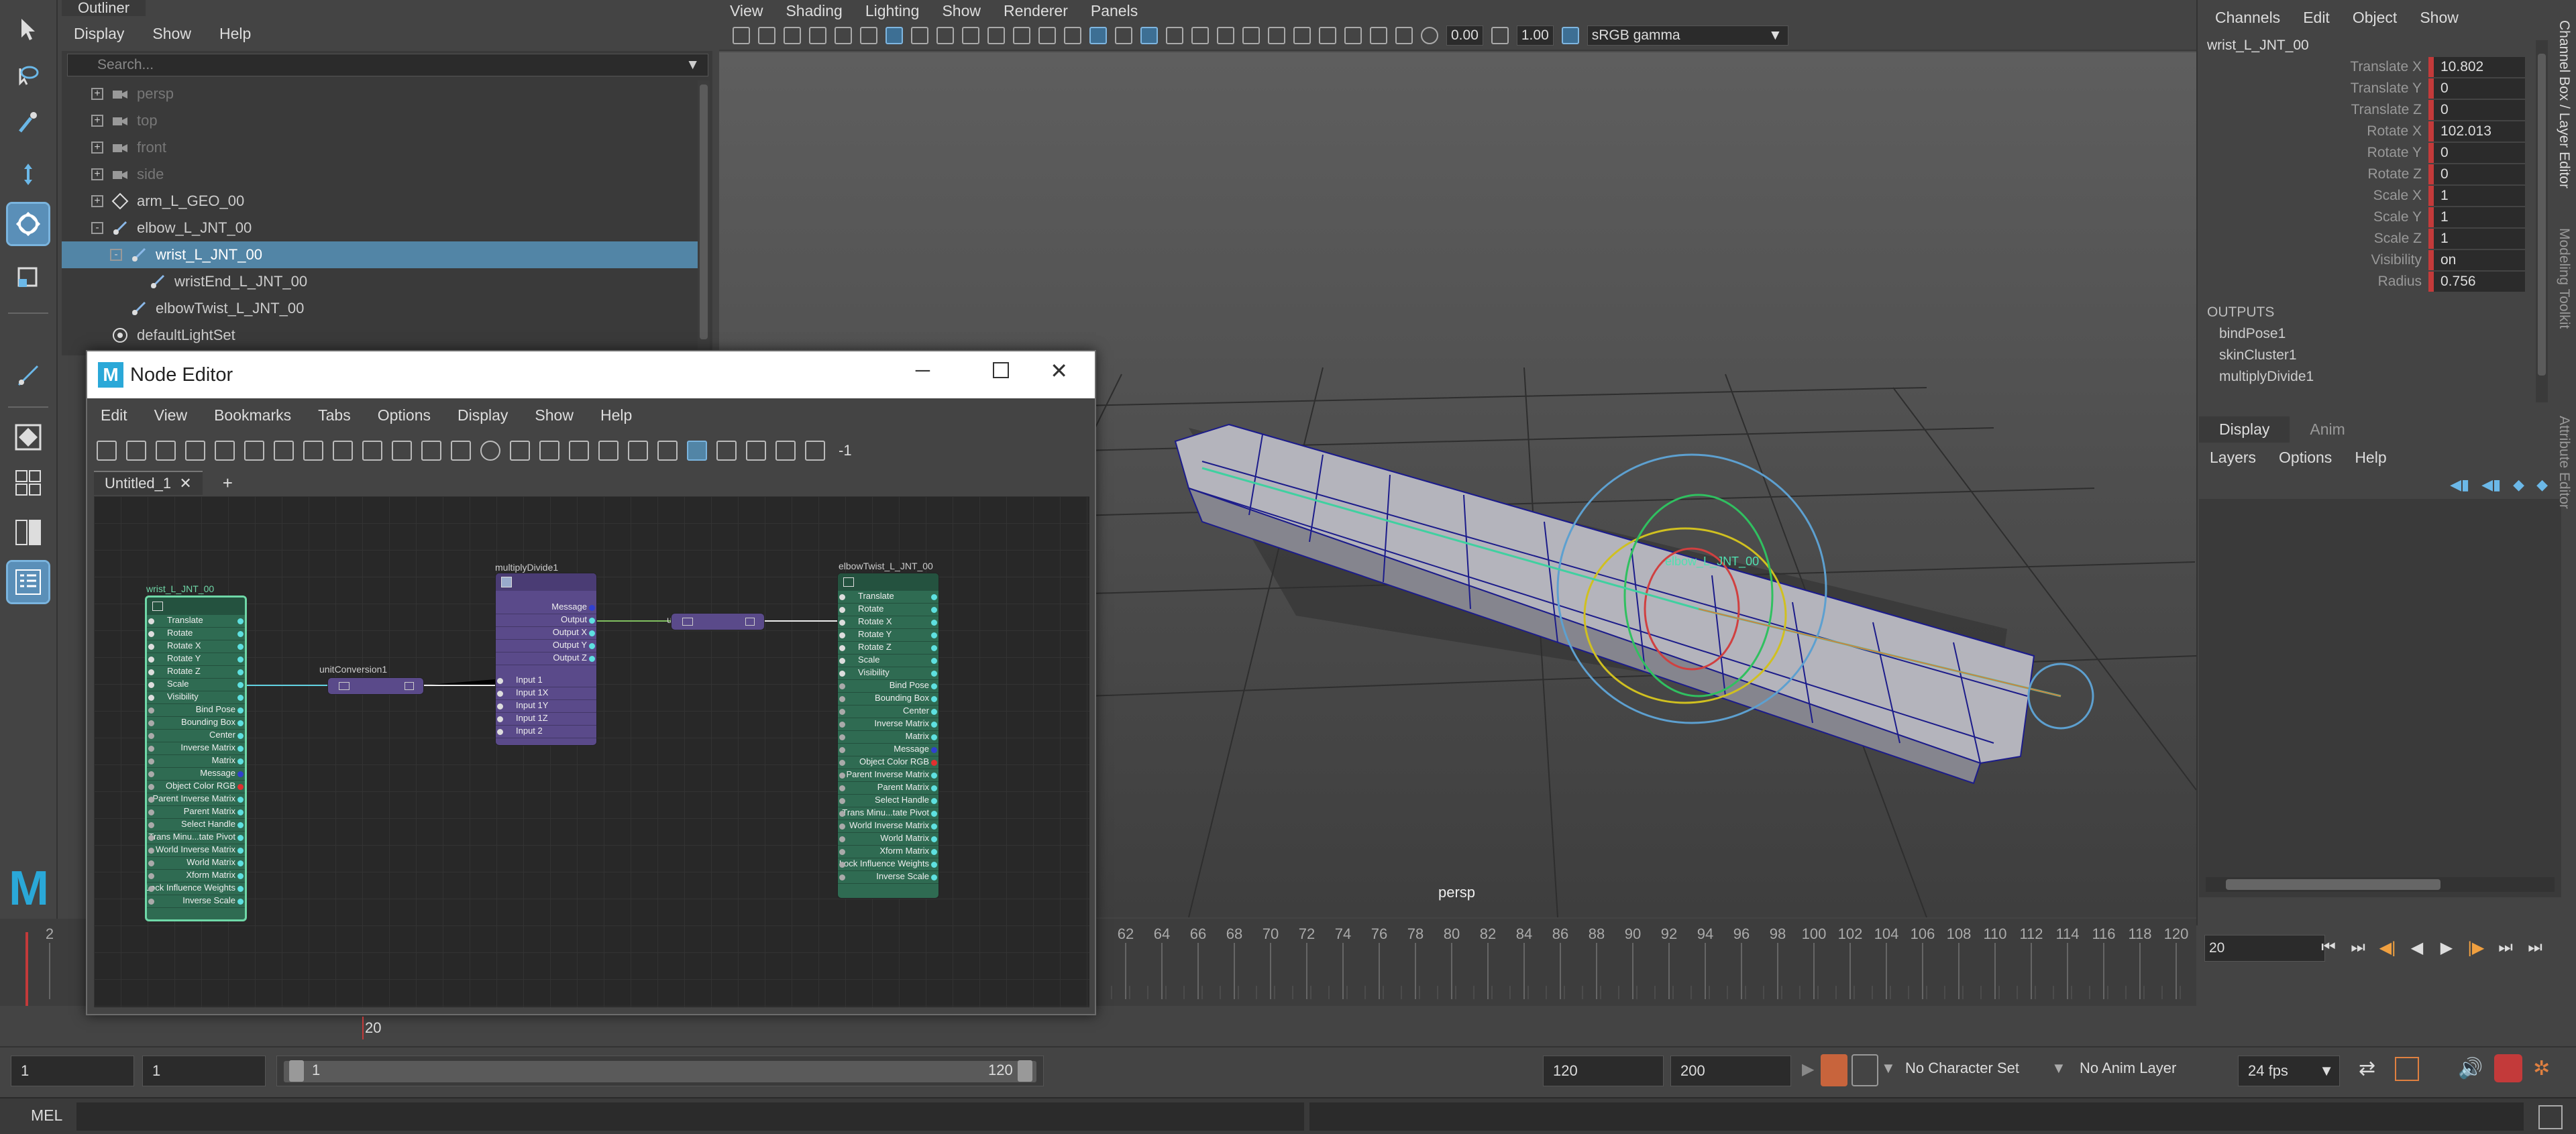 Image resolution: width=2576 pixels, height=1134 pixels. I want to click on outliner-item-wristend-l-jnt-00: wristEnd_L_JNT_00, so click(380, 281).